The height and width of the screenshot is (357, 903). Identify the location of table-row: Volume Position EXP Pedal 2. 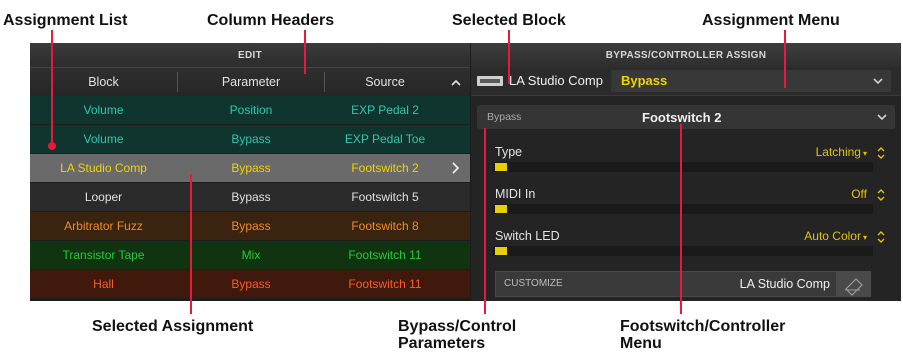
(250, 110).